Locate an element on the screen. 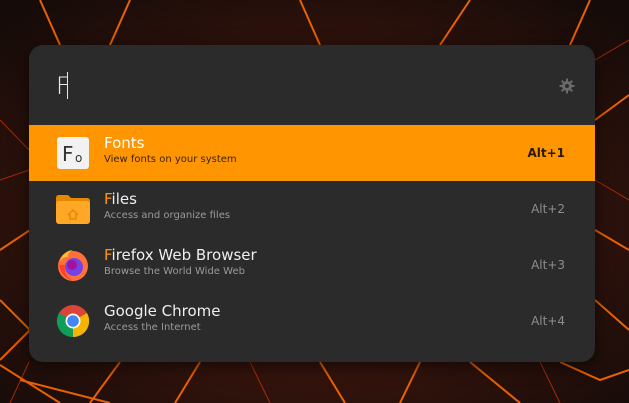  svg-text: o is located at coordinates (78, 158).